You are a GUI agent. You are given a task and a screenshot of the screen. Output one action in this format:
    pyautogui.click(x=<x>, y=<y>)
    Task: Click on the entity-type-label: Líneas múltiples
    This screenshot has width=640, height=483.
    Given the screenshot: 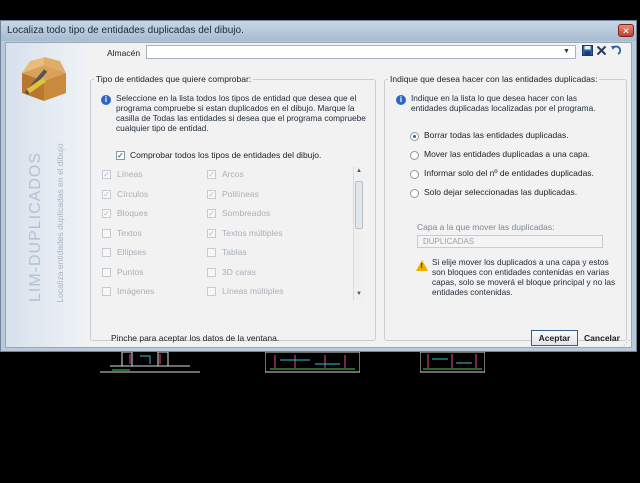 What is the action you would take?
    pyautogui.click(x=253, y=291)
    